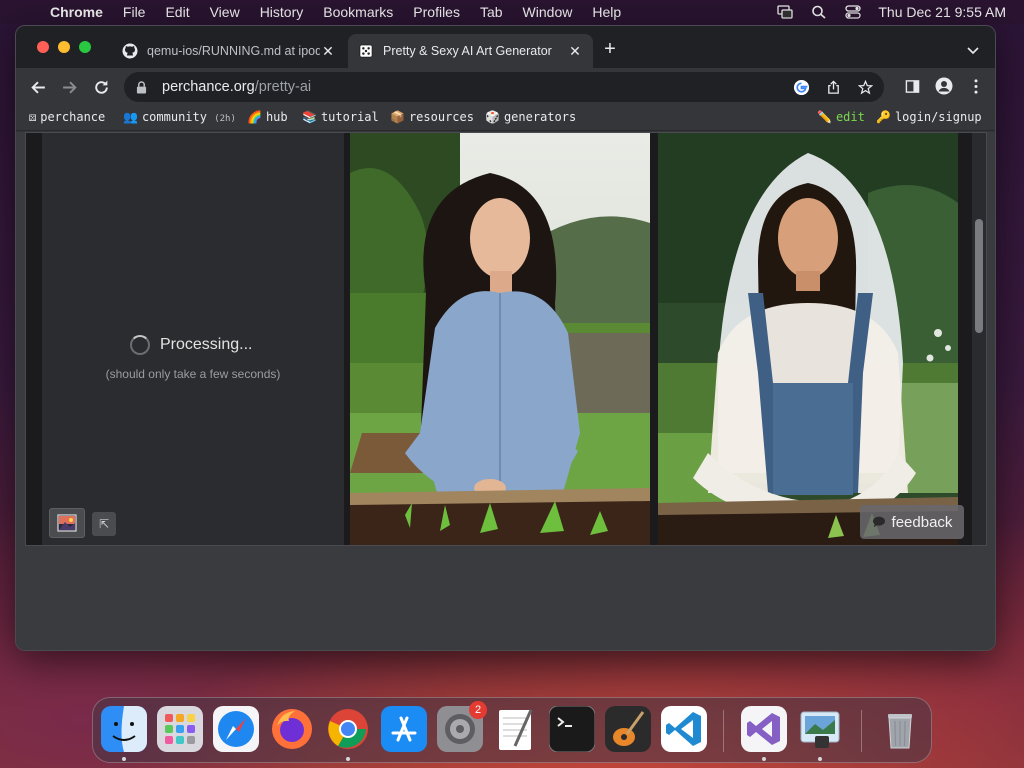 This screenshot has width=1024, height=768. What do you see at coordinates (684, 729) in the screenshot?
I see `dock-vscode` at bounding box center [684, 729].